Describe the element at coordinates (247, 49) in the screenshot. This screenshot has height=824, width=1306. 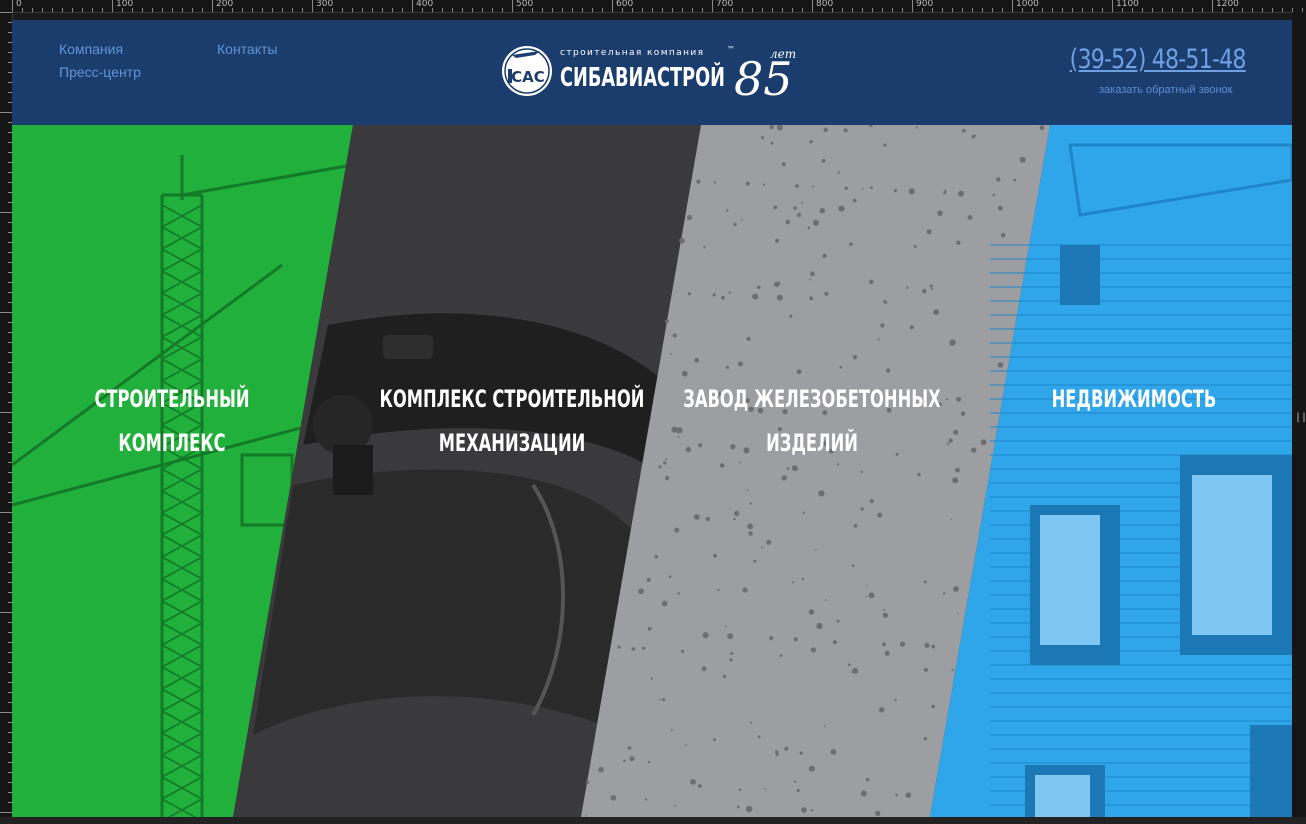
I see `nav-link-contacts: Контакты` at that location.